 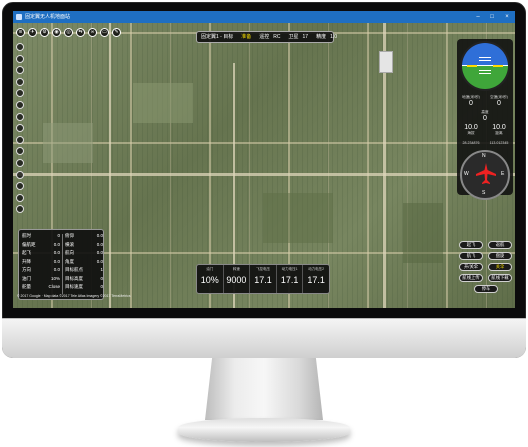 I want to click on link-label: 固定翼1 - 目标, so click(x=217, y=37).